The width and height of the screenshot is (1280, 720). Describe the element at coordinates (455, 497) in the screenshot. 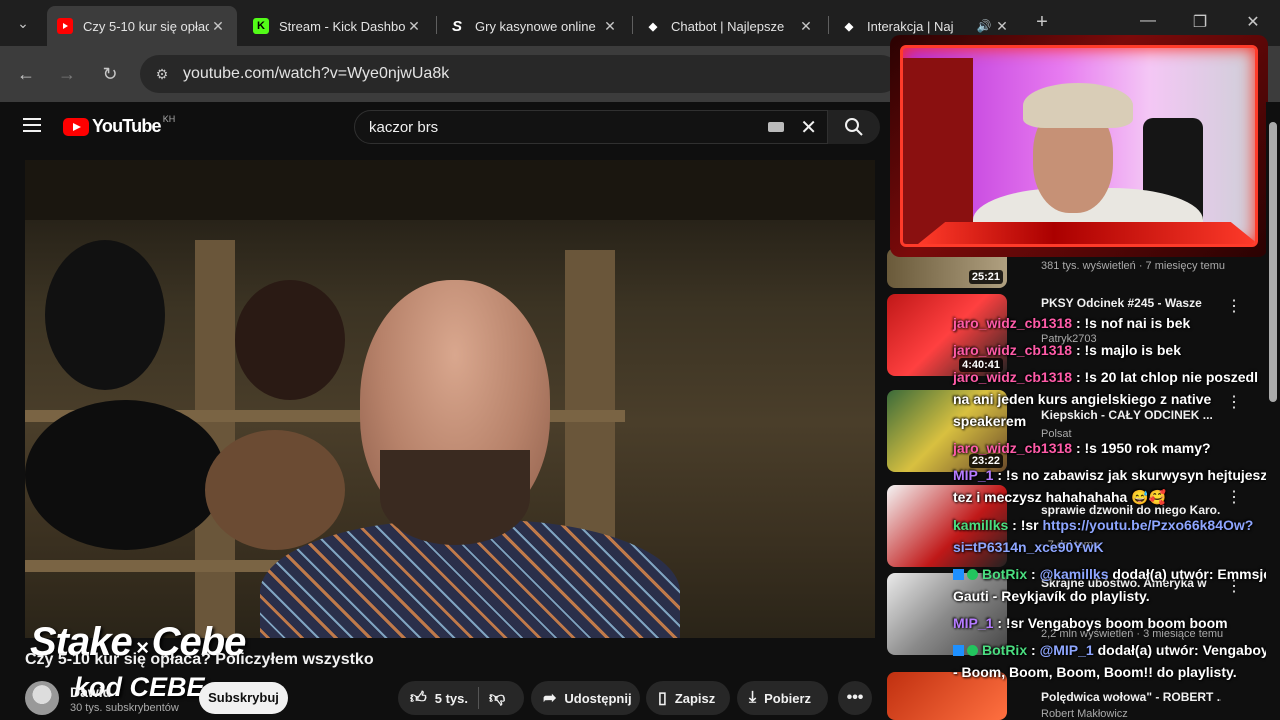

I see `person-beard` at that location.